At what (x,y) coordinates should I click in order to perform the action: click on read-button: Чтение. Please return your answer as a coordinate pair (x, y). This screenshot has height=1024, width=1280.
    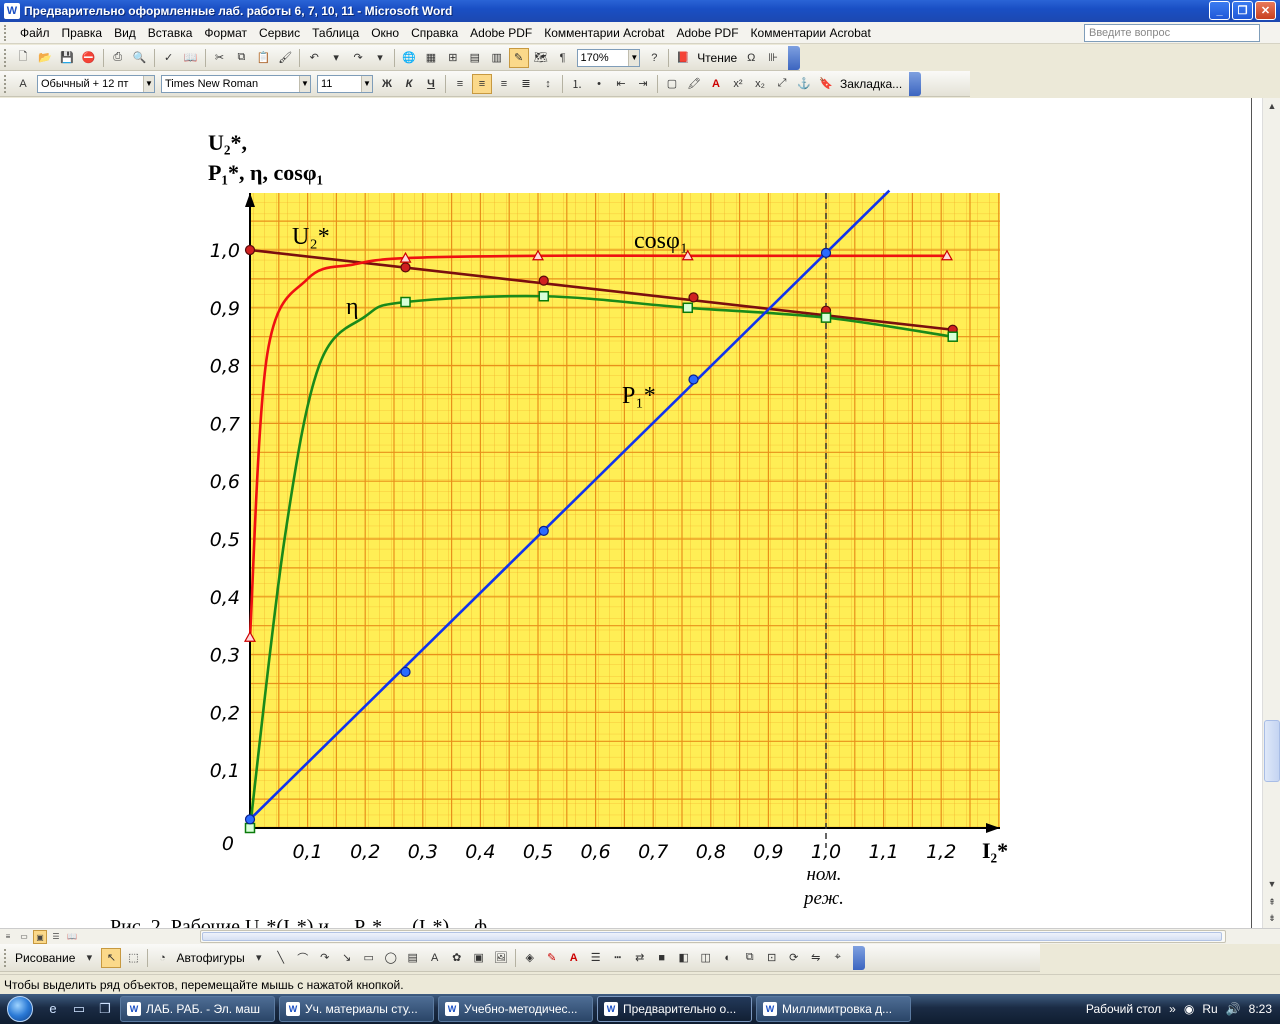
    Looking at the image, I should click on (717, 58).